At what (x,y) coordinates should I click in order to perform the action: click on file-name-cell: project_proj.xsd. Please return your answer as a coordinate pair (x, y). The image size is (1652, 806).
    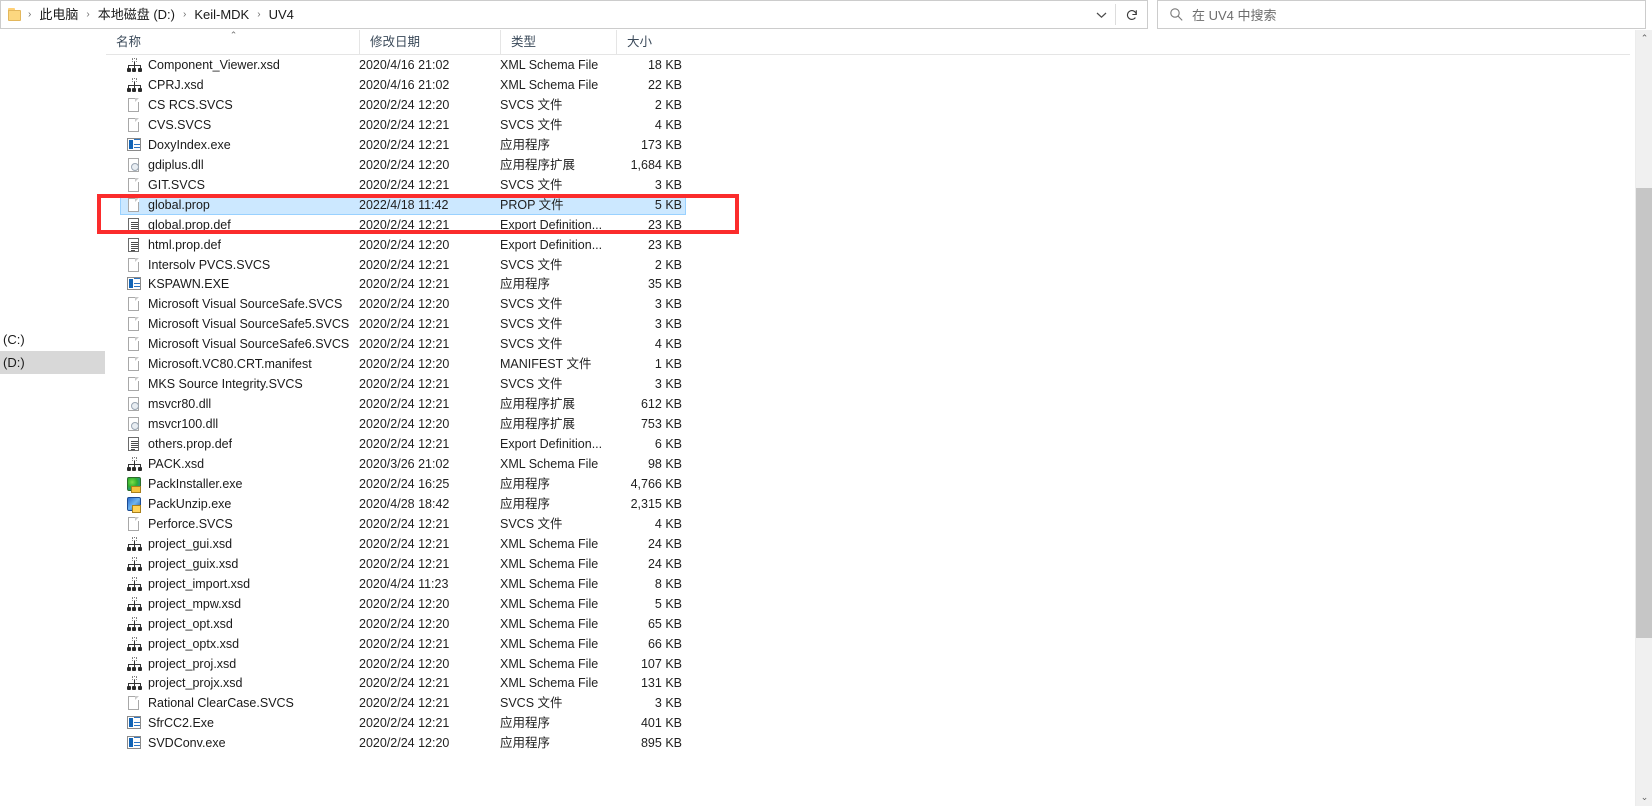
    Looking at the image, I should click on (192, 663).